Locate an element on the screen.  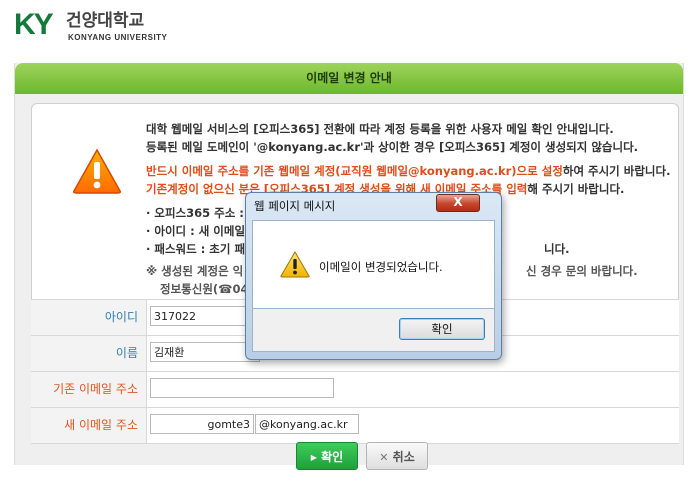
cancel-button-label: 취소 is located at coordinates (403, 457).